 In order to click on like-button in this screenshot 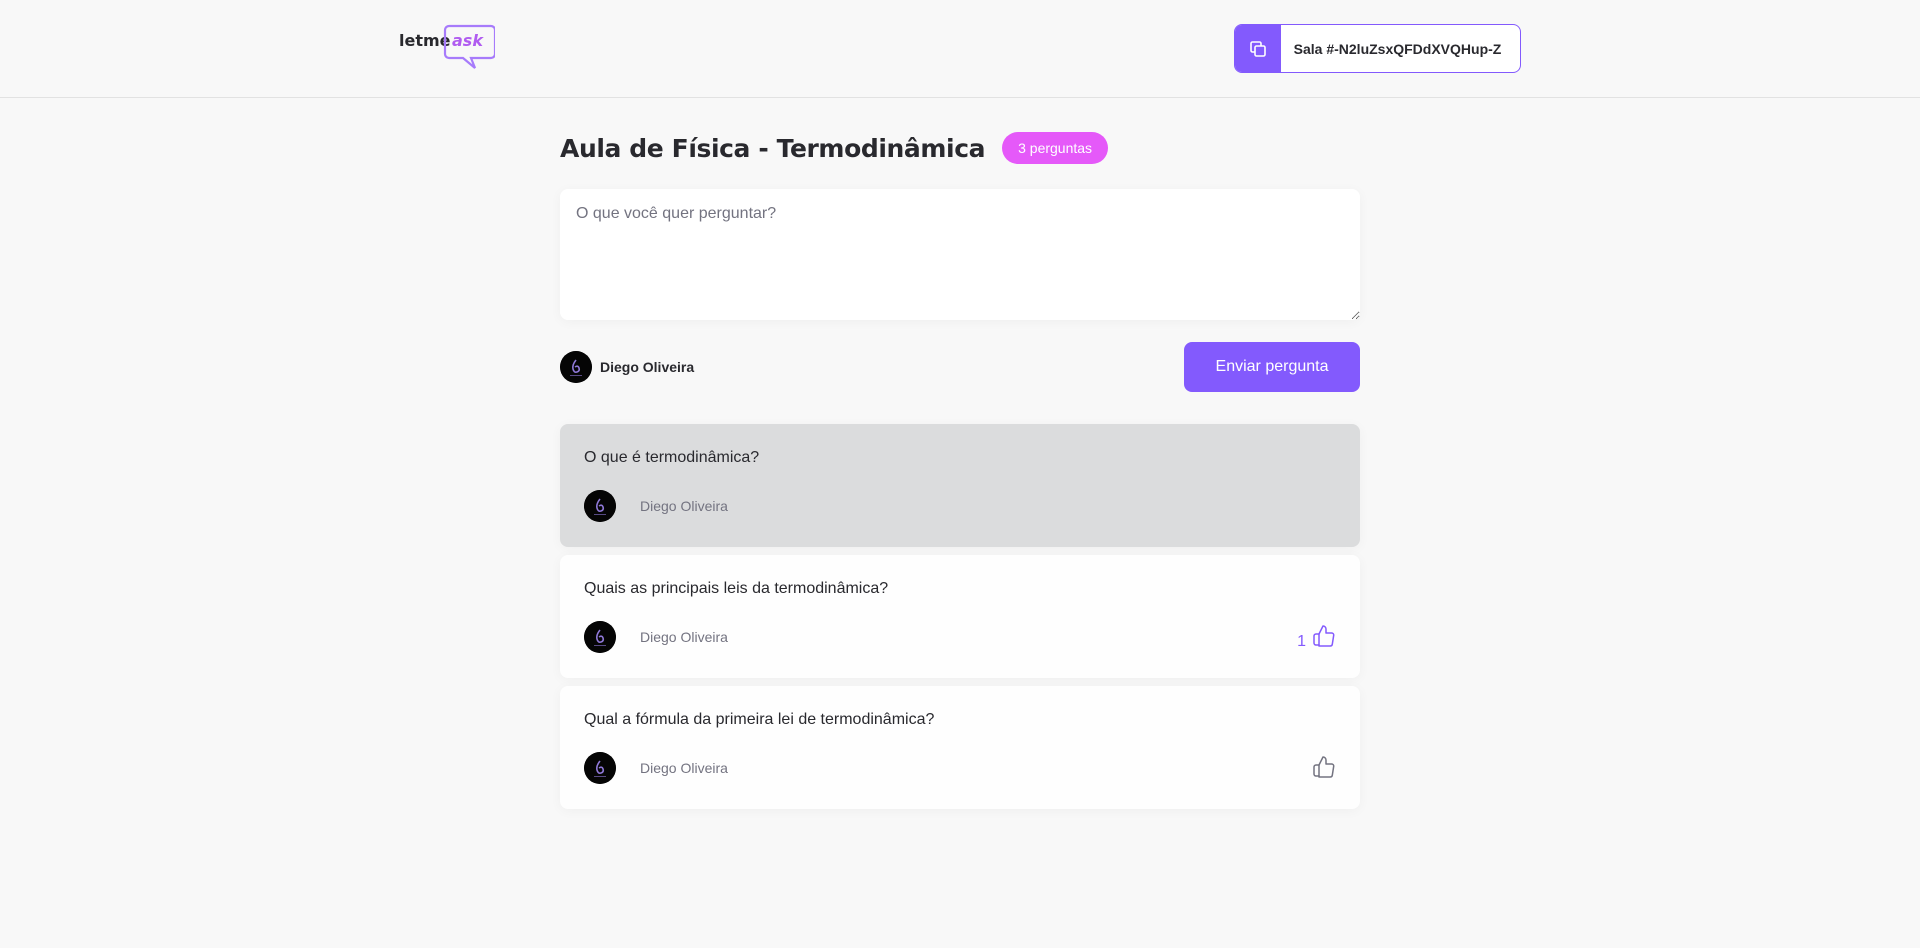, I will do `click(1321, 768)`.